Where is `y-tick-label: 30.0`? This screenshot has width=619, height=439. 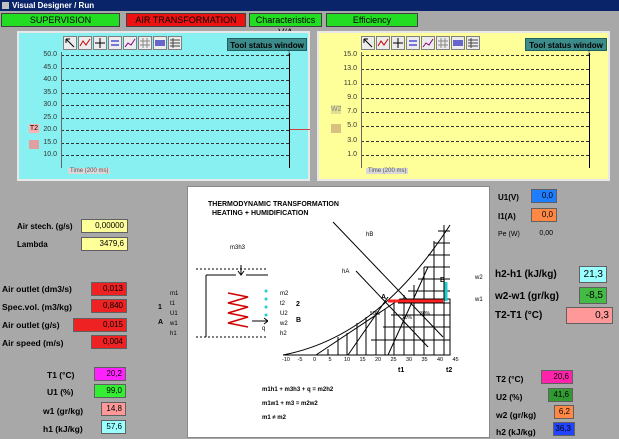 y-tick-label: 30.0 is located at coordinates (50, 104).